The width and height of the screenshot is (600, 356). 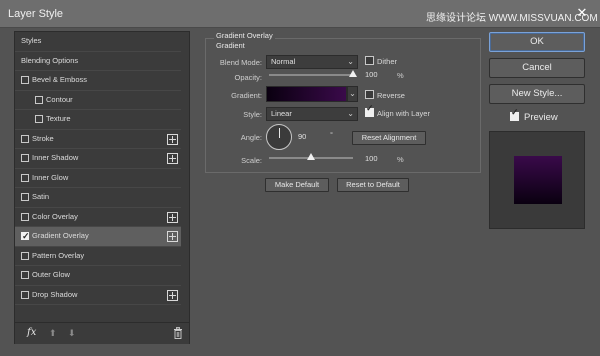 What do you see at coordinates (72, 333) in the screenshot?
I see `move-down-icon: ⬇` at bounding box center [72, 333].